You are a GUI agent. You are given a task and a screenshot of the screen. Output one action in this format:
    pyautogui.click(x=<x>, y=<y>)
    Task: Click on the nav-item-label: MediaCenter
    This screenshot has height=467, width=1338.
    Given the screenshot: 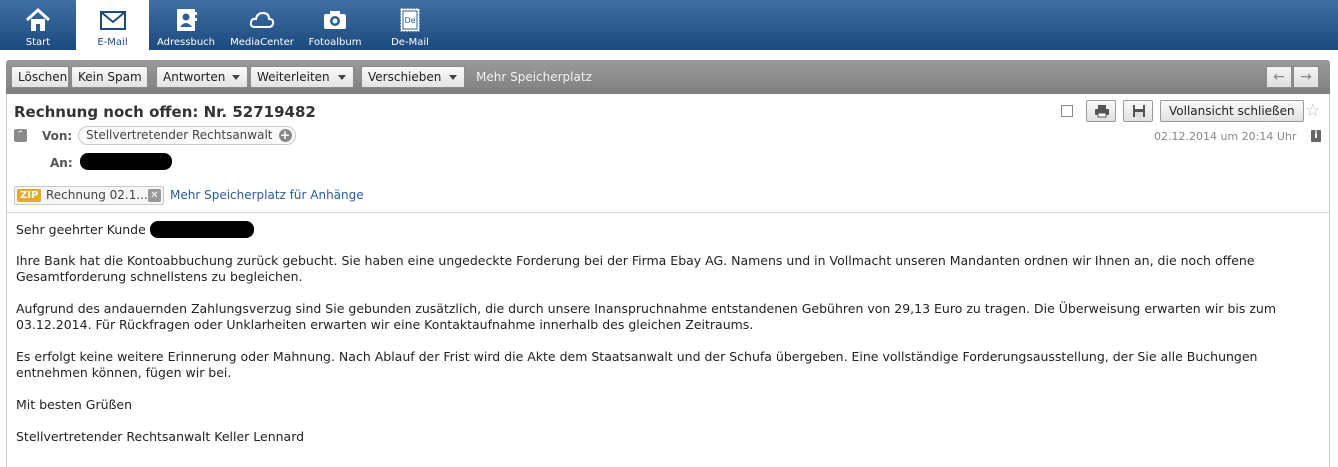 What is the action you would take?
    pyautogui.click(x=262, y=42)
    